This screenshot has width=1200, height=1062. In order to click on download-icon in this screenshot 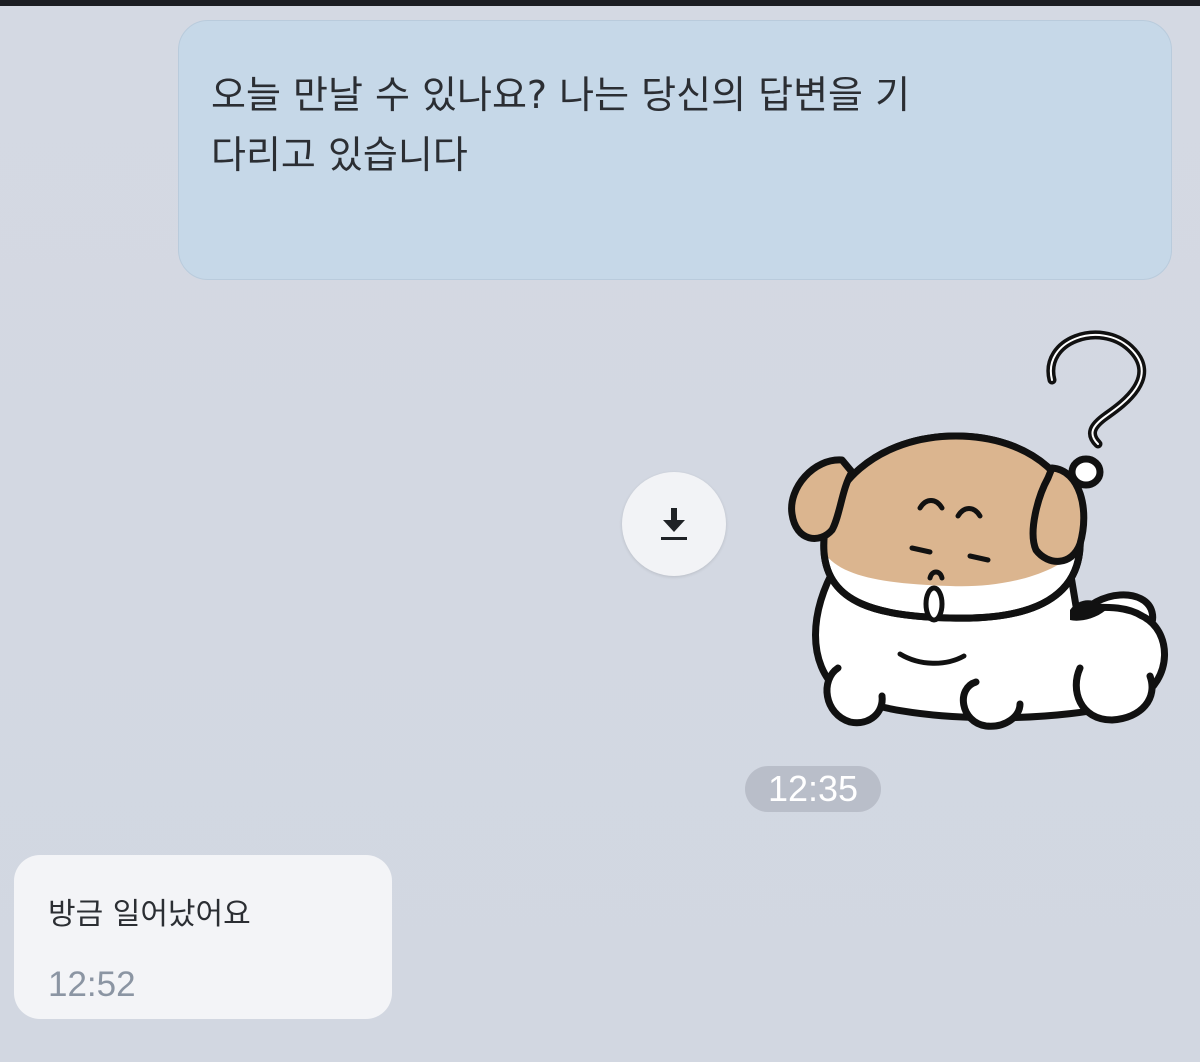, I will do `click(674, 524)`.